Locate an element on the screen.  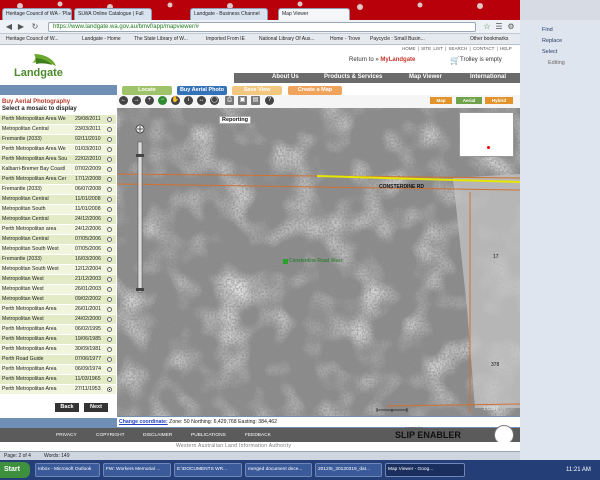
return-to-link: Return to » MyLandgate is located at coordinates (382, 60).